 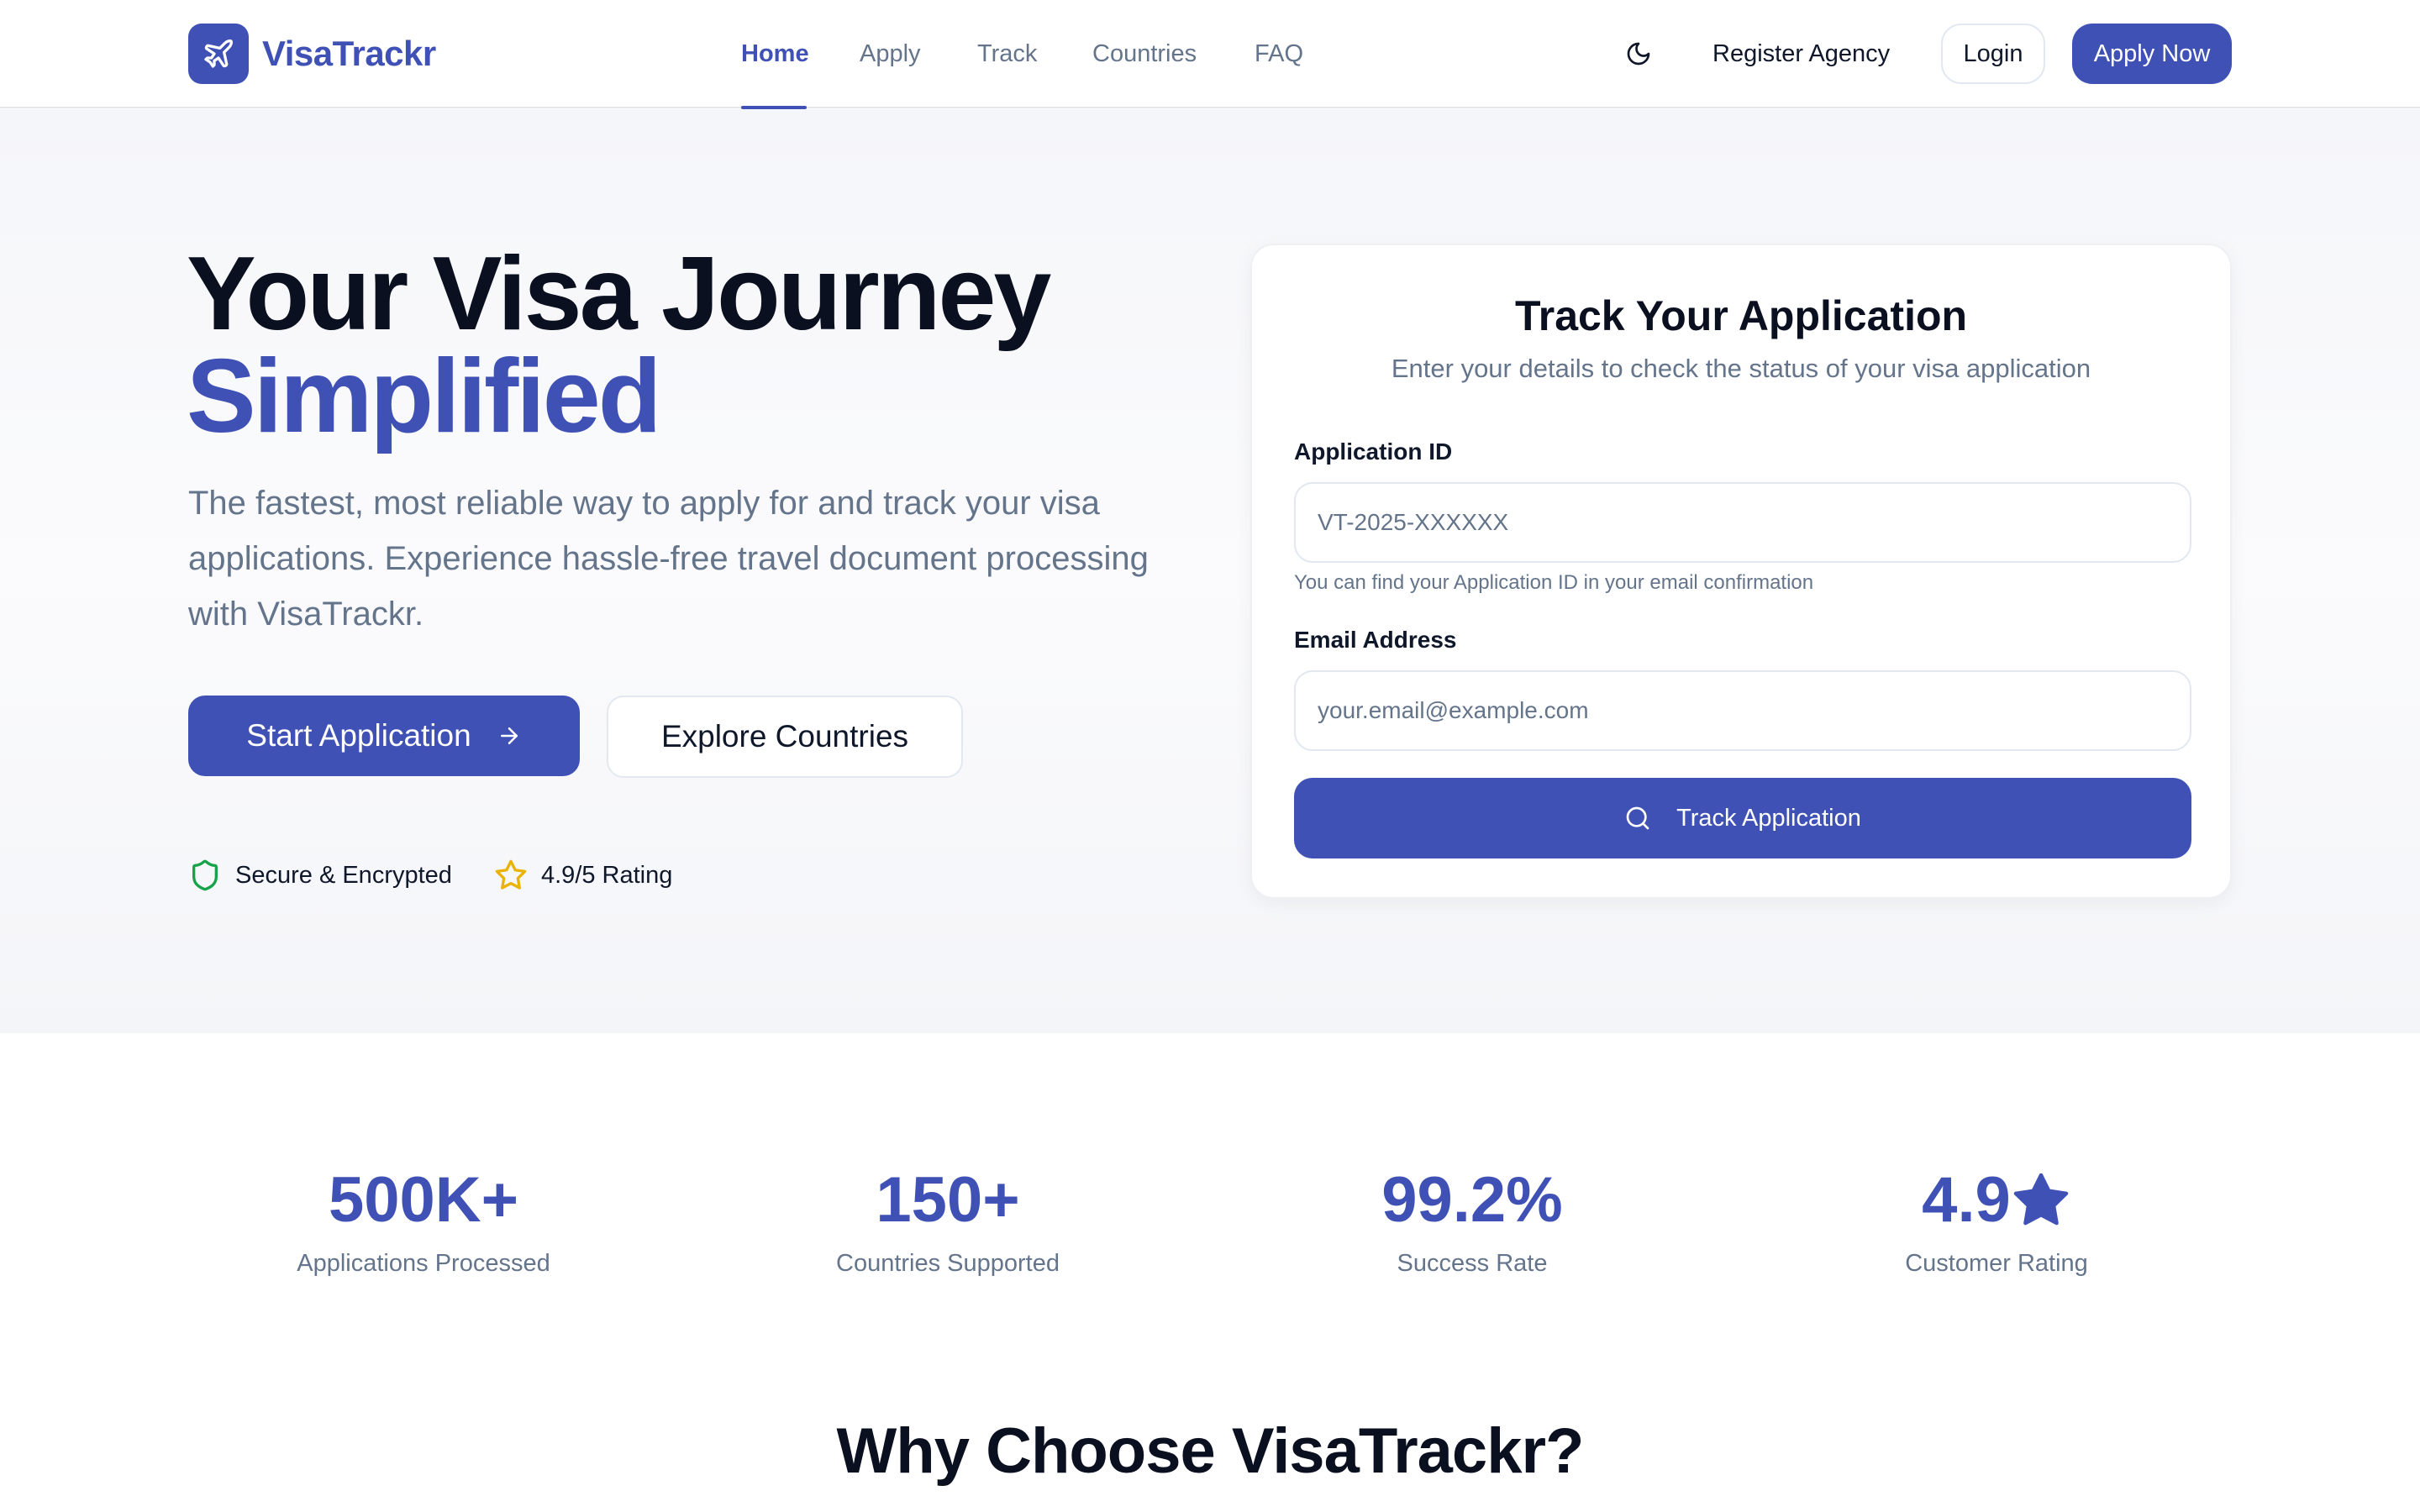 What do you see at coordinates (509, 735) in the screenshot?
I see `arrow-right-icon` at bounding box center [509, 735].